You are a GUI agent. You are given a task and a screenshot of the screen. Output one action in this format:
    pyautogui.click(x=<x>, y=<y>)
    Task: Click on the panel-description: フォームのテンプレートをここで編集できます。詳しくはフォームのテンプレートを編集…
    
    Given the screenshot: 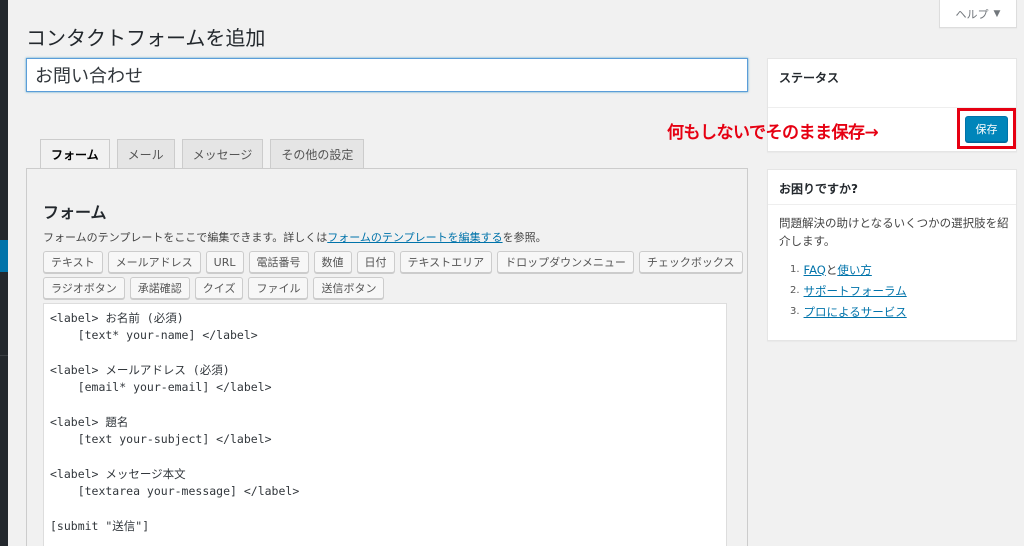 What is the action you would take?
    pyautogui.click(x=295, y=237)
    